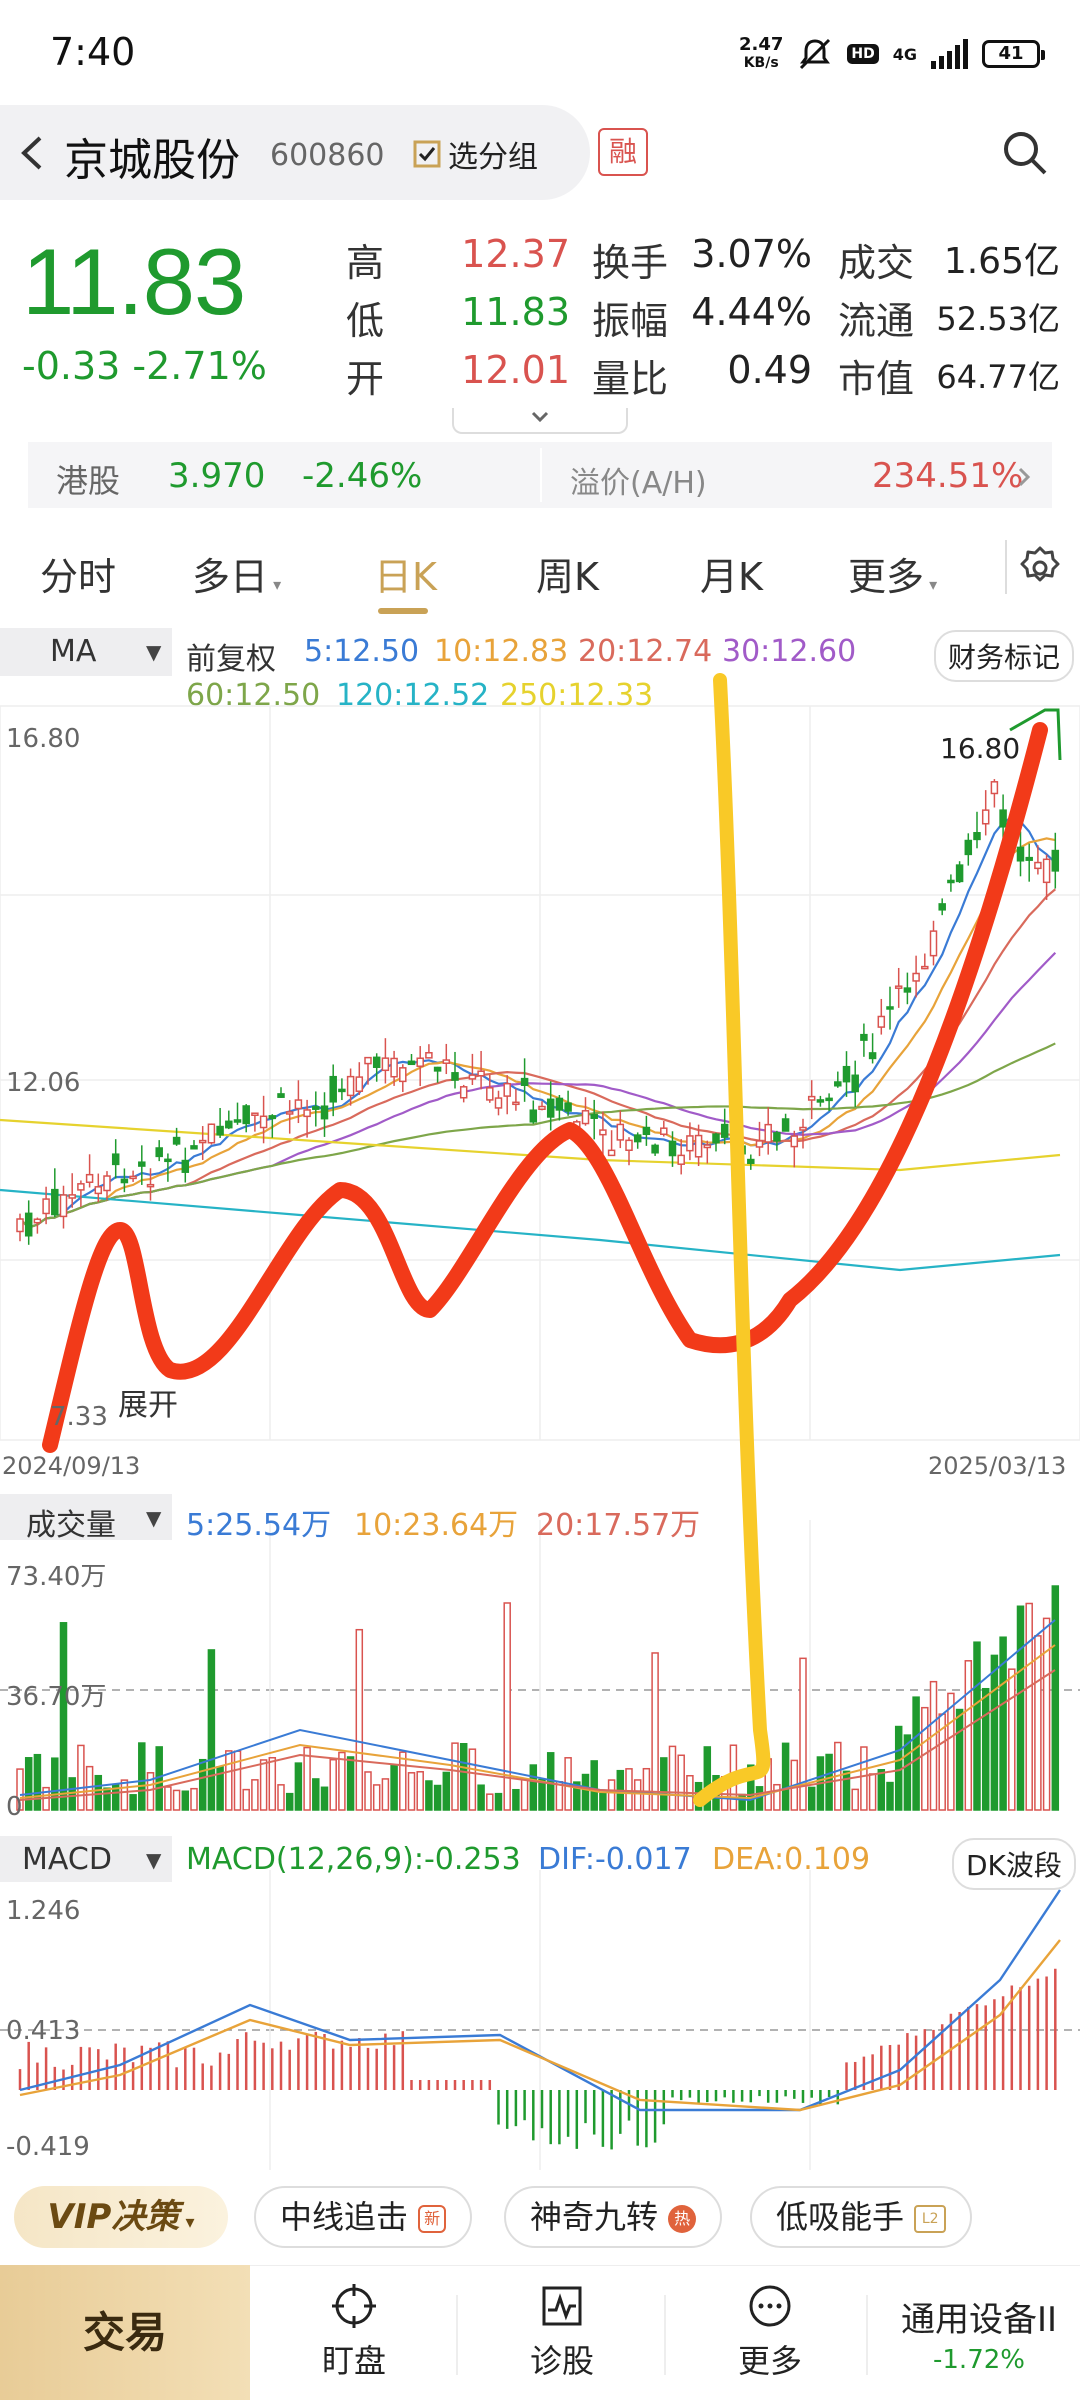 This screenshot has width=1080, height=2400. Describe the element at coordinates (979, 2333) in the screenshot. I see `sector-tag: 通用设备II -1.72%` at that location.